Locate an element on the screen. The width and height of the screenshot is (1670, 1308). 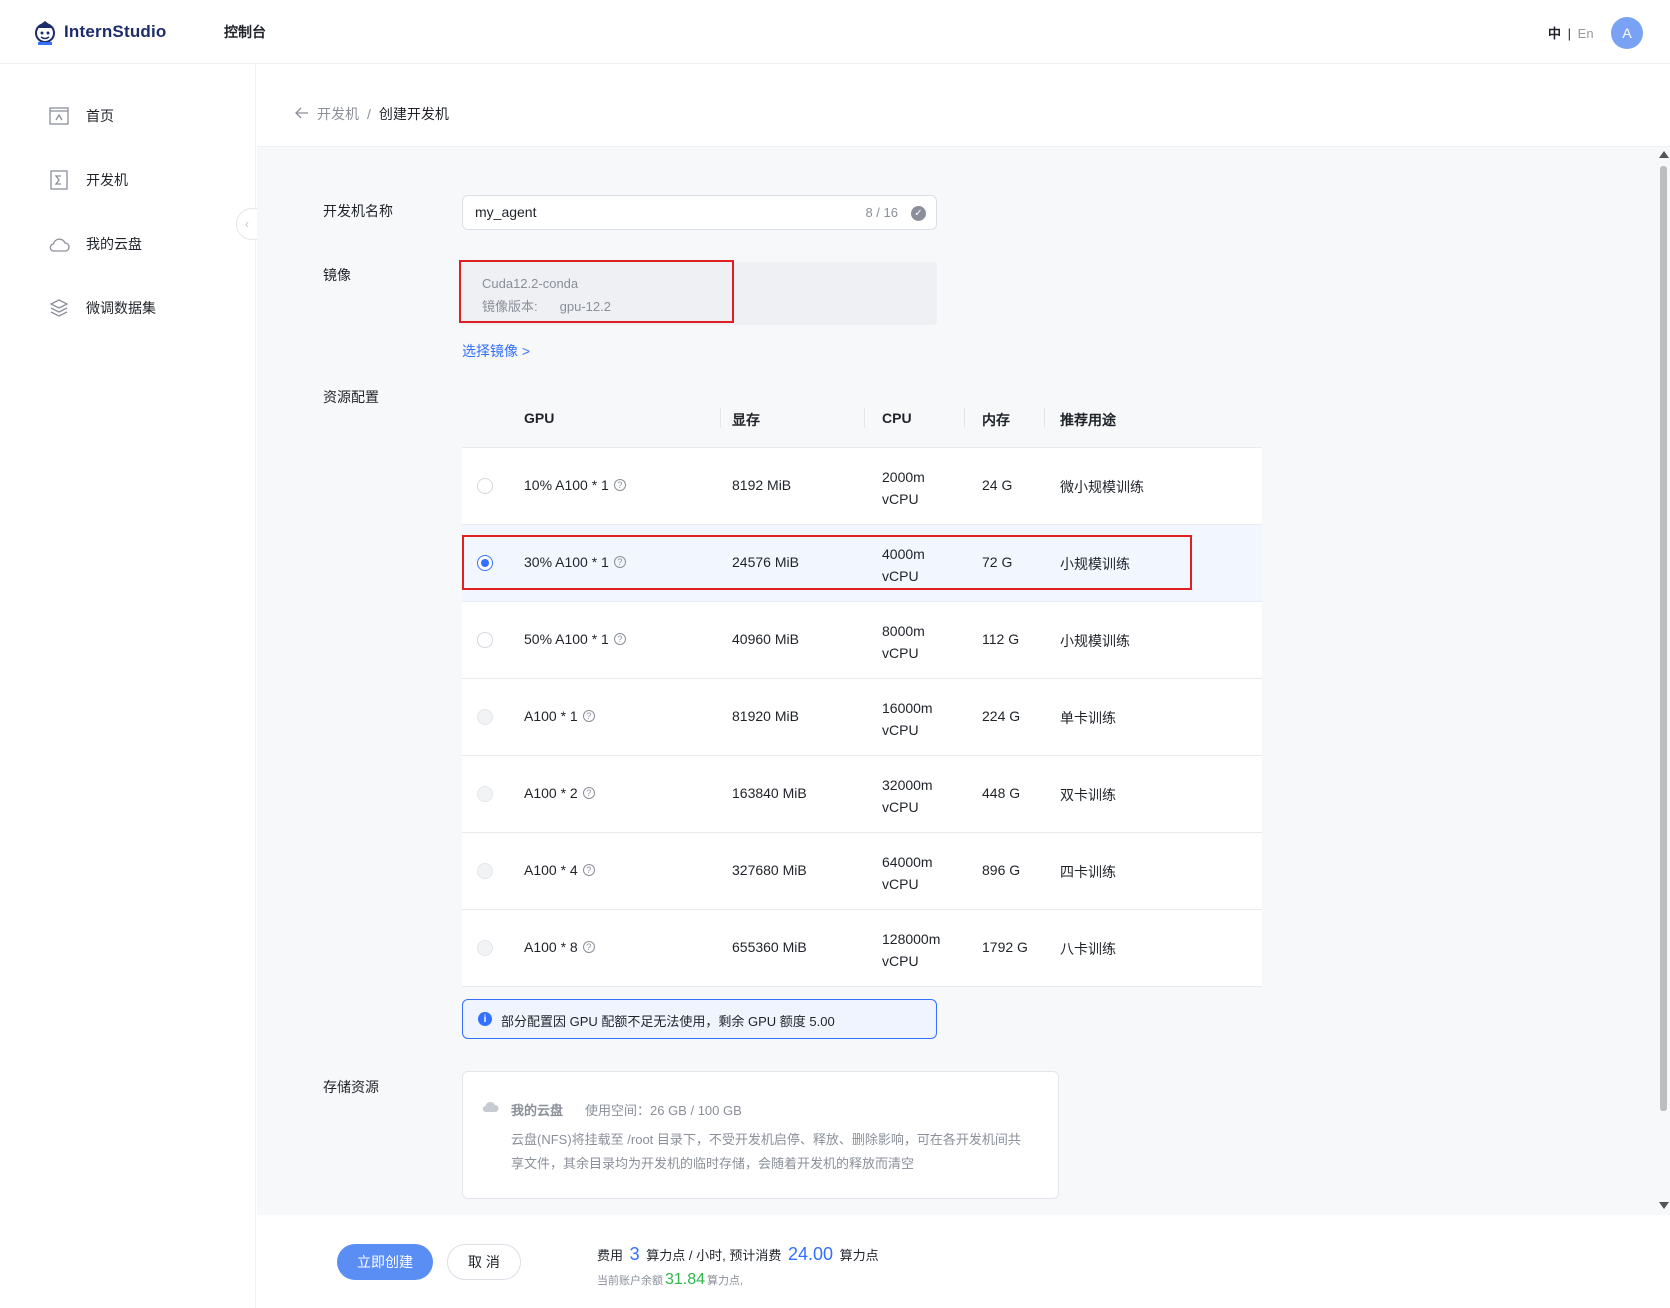
console-link: 控制台 is located at coordinates (245, 32).